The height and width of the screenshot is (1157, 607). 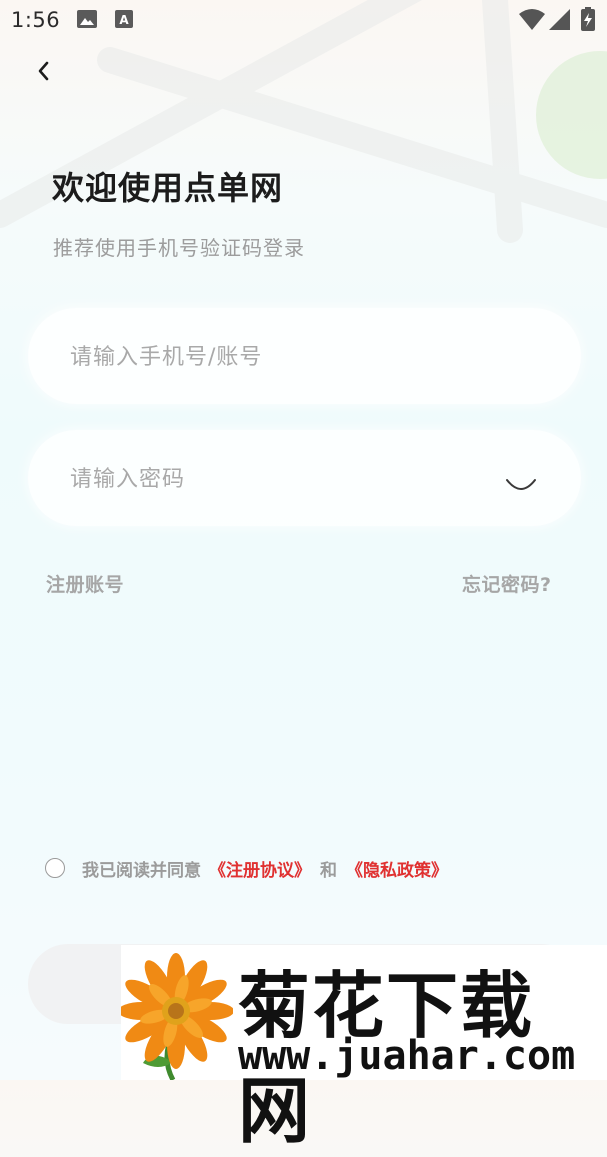 I want to click on forgot-password-link: 忘记密码?, so click(x=507, y=583).